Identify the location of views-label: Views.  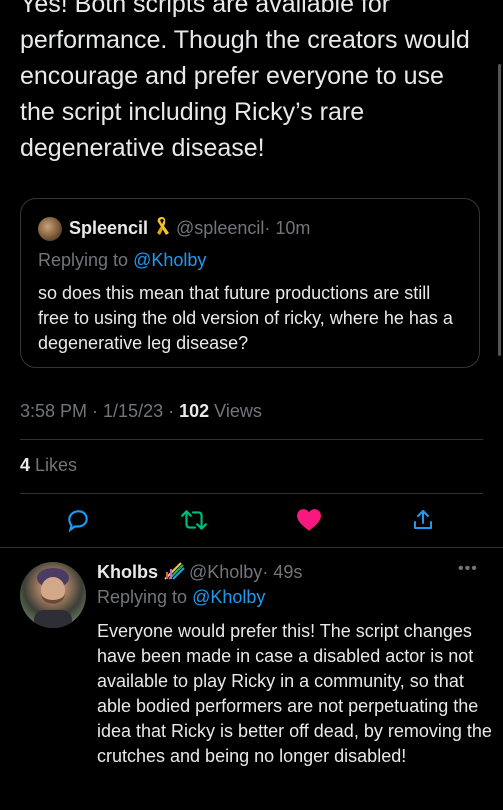
(235, 411).